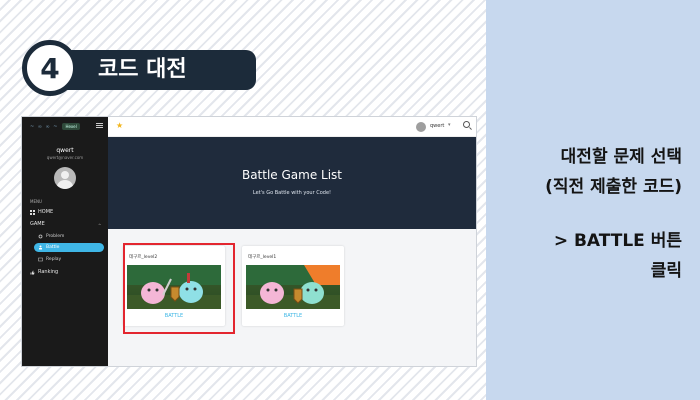 The image size is (700, 400). What do you see at coordinates (54, 259) in the screenshot?
I see `sidebar-item-replay-label: Replay` at bounding box center [54, 259].